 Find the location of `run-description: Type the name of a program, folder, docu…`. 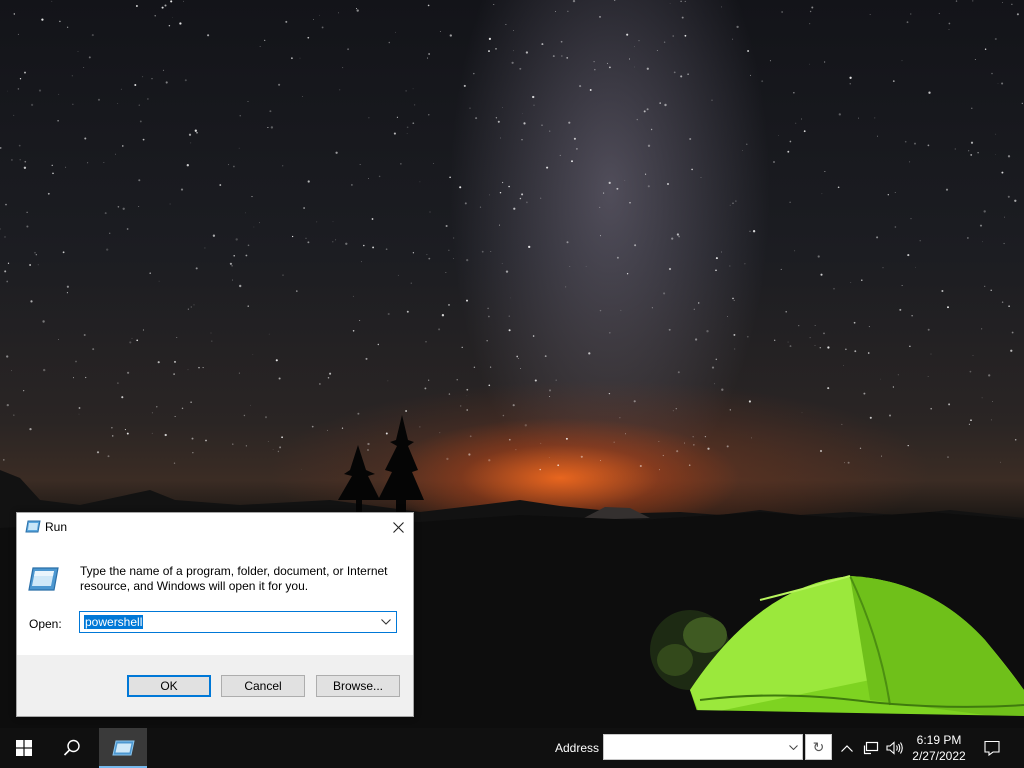

run-description: Type the name of a program, folder, docu… is located at coordinates (234, 578).